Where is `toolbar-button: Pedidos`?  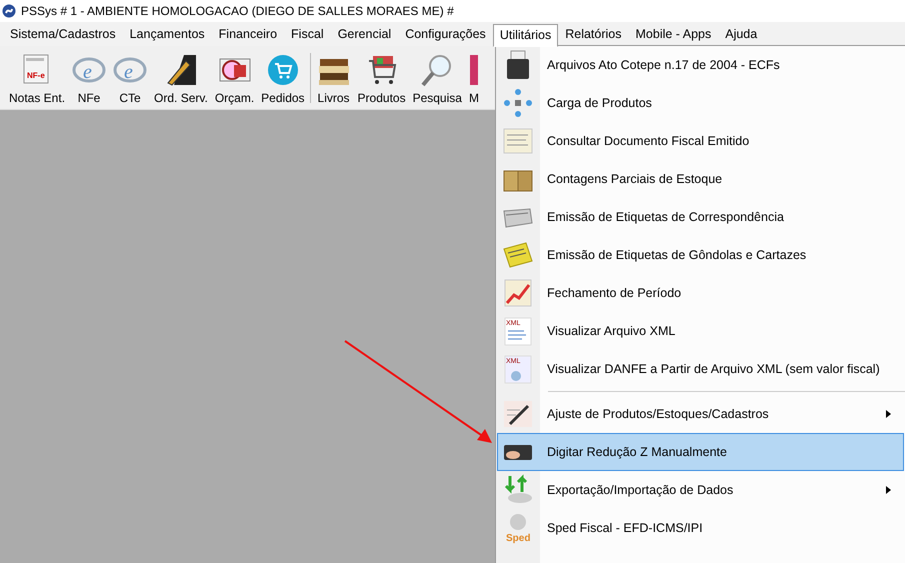
toolbar-button: Pedidos is located at coordinates (282, 79).